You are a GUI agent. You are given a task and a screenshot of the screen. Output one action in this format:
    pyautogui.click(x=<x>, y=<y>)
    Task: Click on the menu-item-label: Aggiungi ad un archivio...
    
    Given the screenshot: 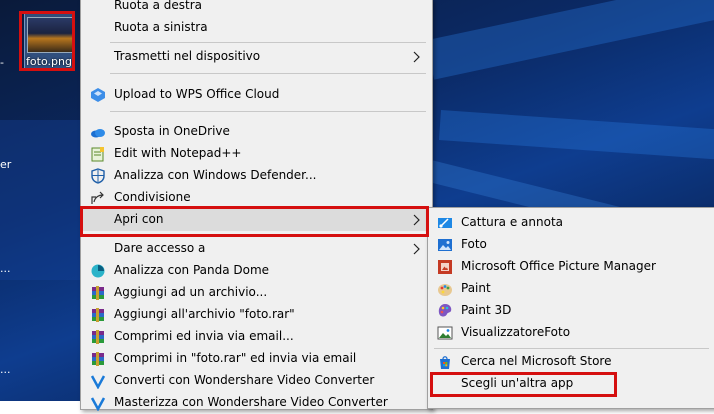 What is the action you would take?
    pyautogui.click(x=191, y=292)
    